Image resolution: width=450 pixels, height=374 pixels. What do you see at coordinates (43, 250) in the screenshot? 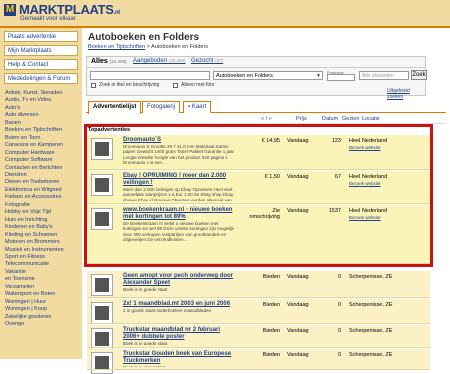
I see `sidebar-category: Muziek en Instrumenten` at bounding box center [43, 250].